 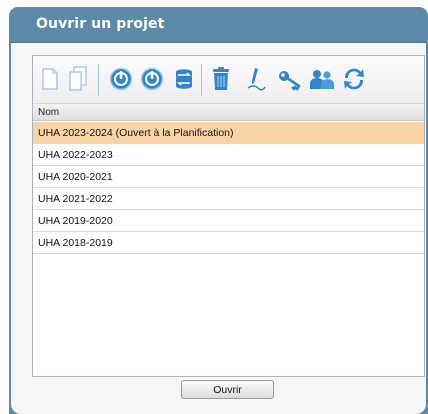 I want to click on users-icon, so click(x=322, y=79).